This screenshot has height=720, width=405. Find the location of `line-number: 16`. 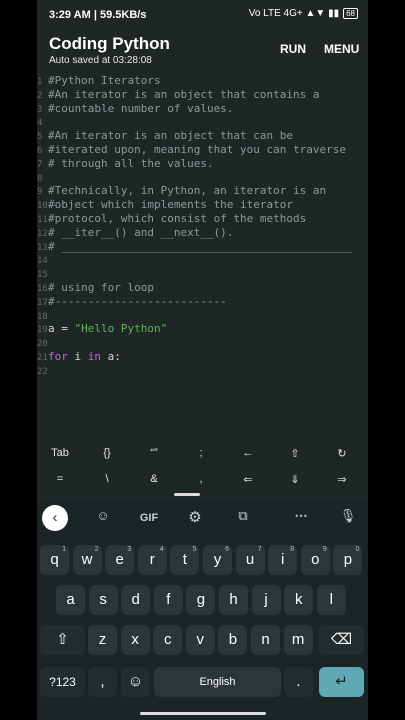

line-number: 16 is located at coordinates (42, 289).